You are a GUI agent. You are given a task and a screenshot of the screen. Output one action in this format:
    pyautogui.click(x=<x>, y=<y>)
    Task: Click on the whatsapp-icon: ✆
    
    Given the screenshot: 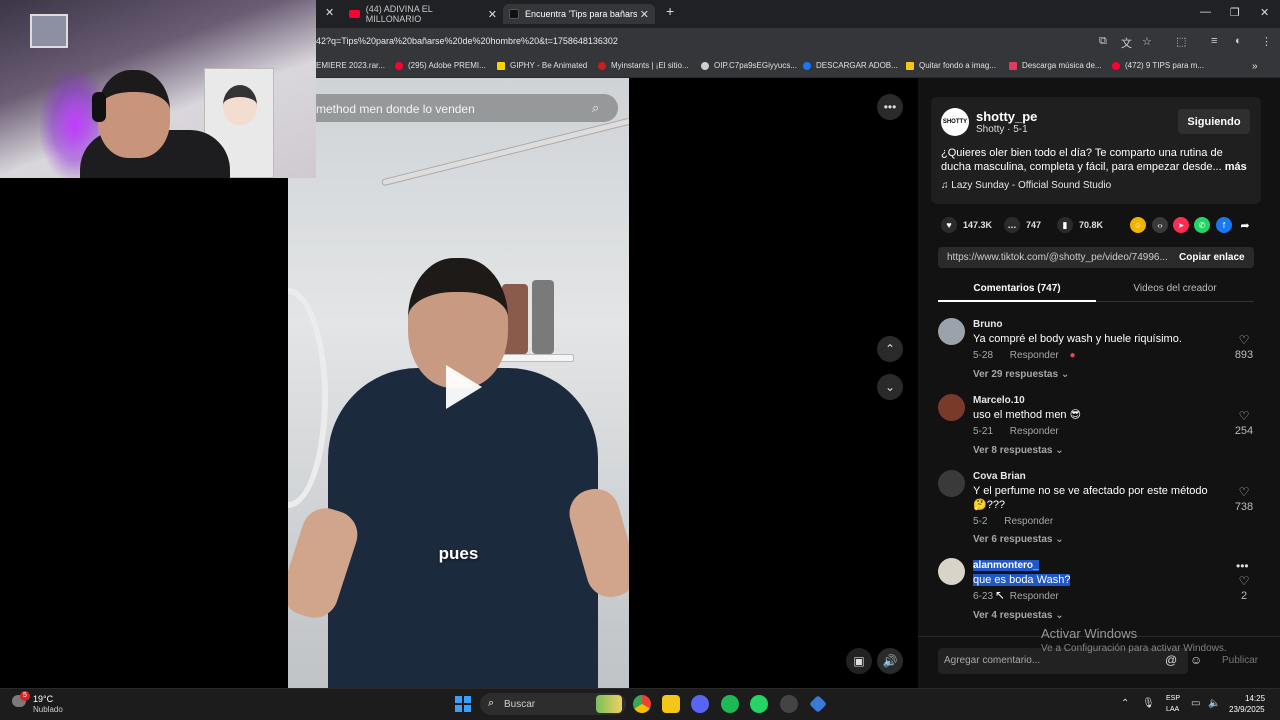 What is the action you would take?
    pyautogui.click(x=1202, y=225)
    